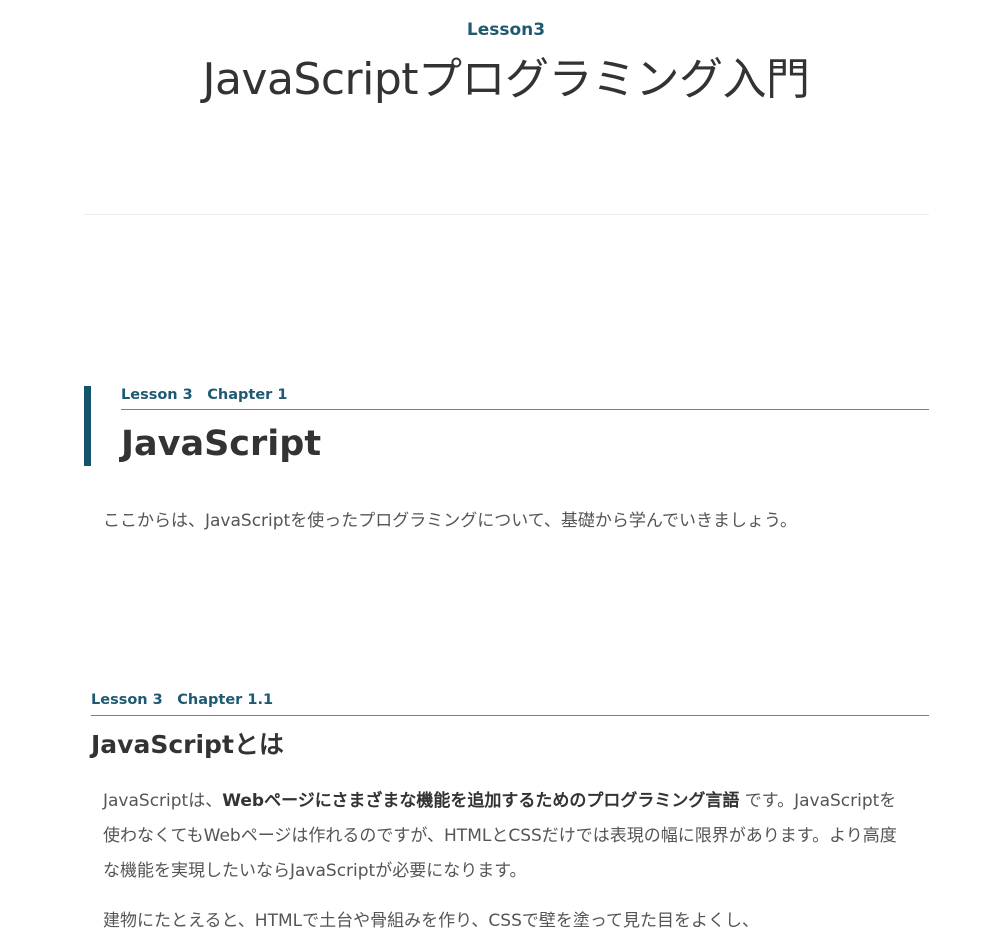 Image resolution: width=1000 pixels, height=941 pixels. Describe the element at coordinates (506, 79) in the screenshot. I see `page-title: JavaScriptプログラミング入門` at that location.